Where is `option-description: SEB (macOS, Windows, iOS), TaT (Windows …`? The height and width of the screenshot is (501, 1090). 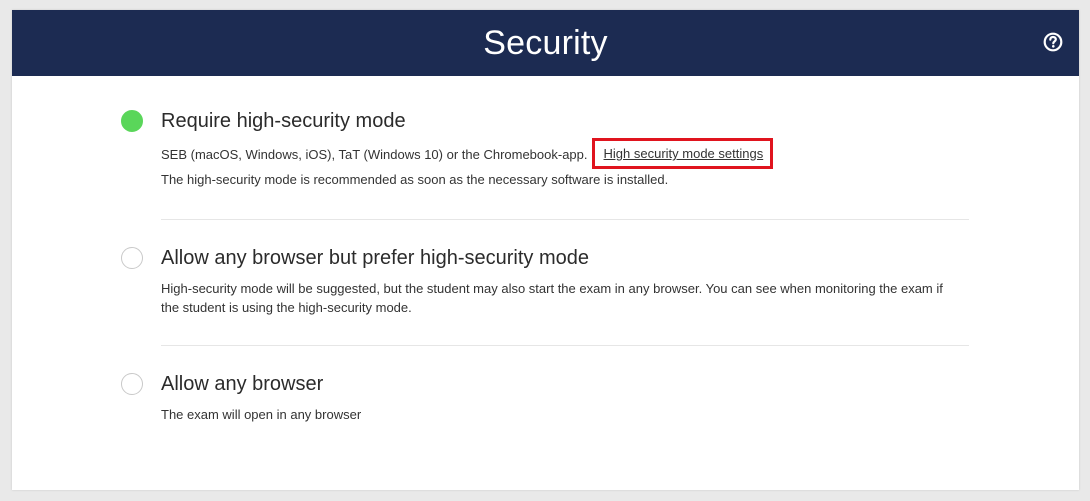
option-description: SEB (macOS, Windows, iOS), TaT (Windows … is located at coordinates (561, 154).